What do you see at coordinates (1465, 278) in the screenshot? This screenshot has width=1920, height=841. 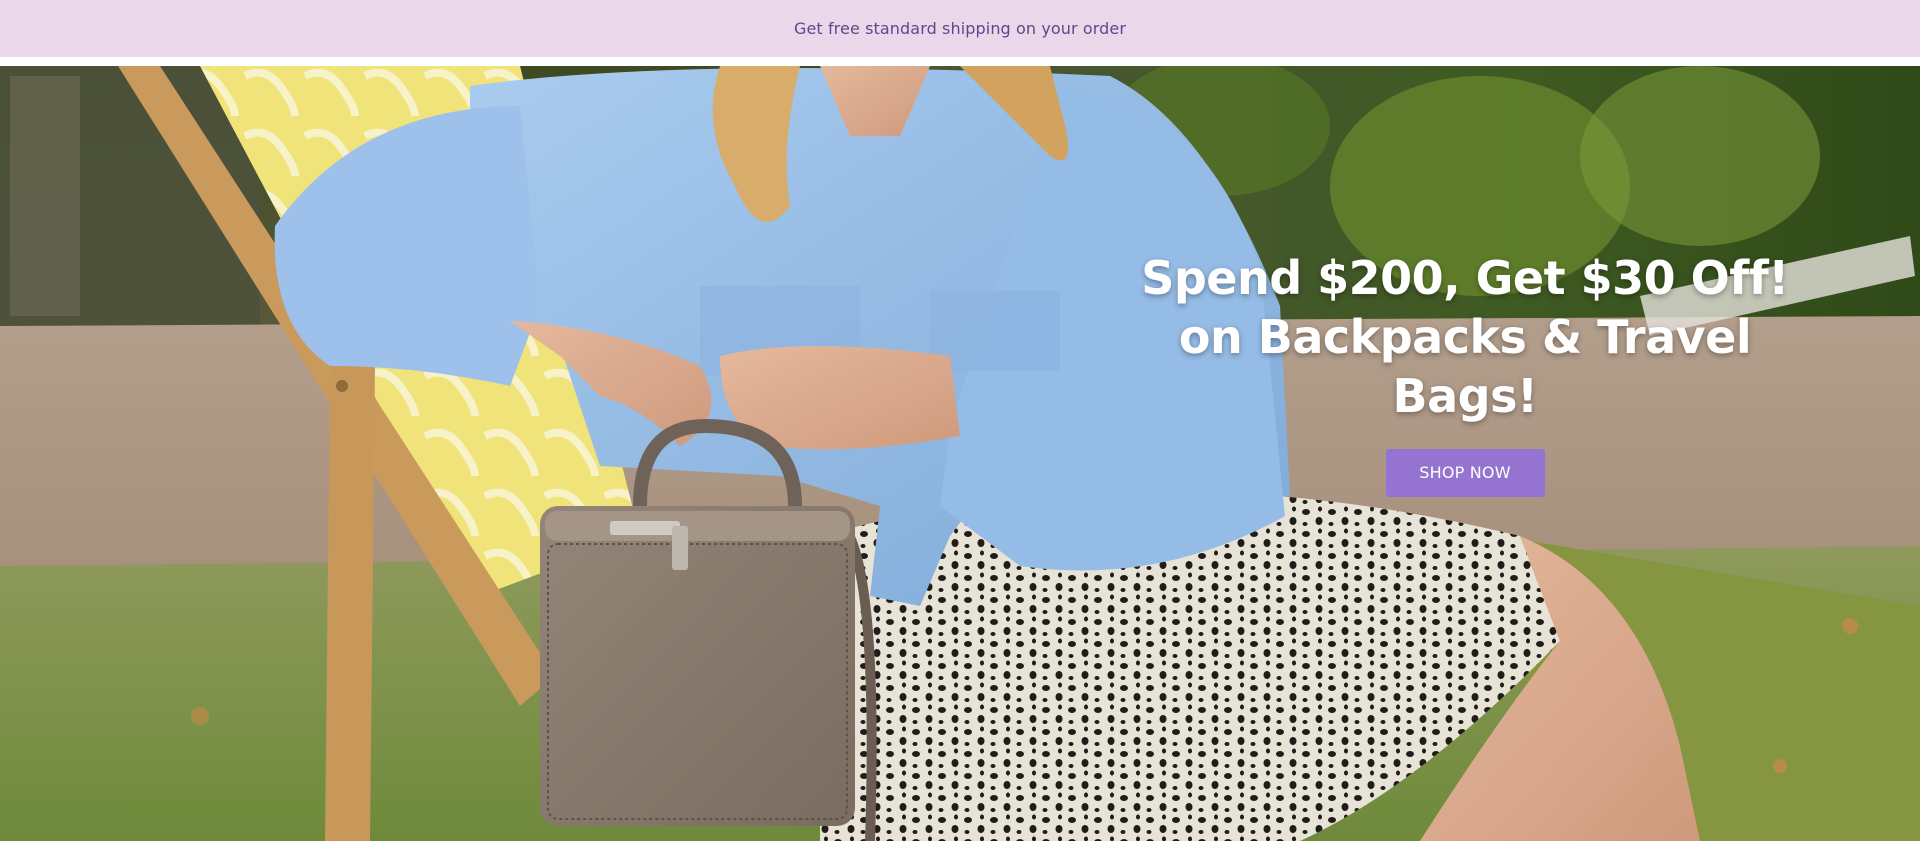 I see `hero-heading-line-1: Spend $200, Get $30 Off!` at bounding box center [1465, 278].